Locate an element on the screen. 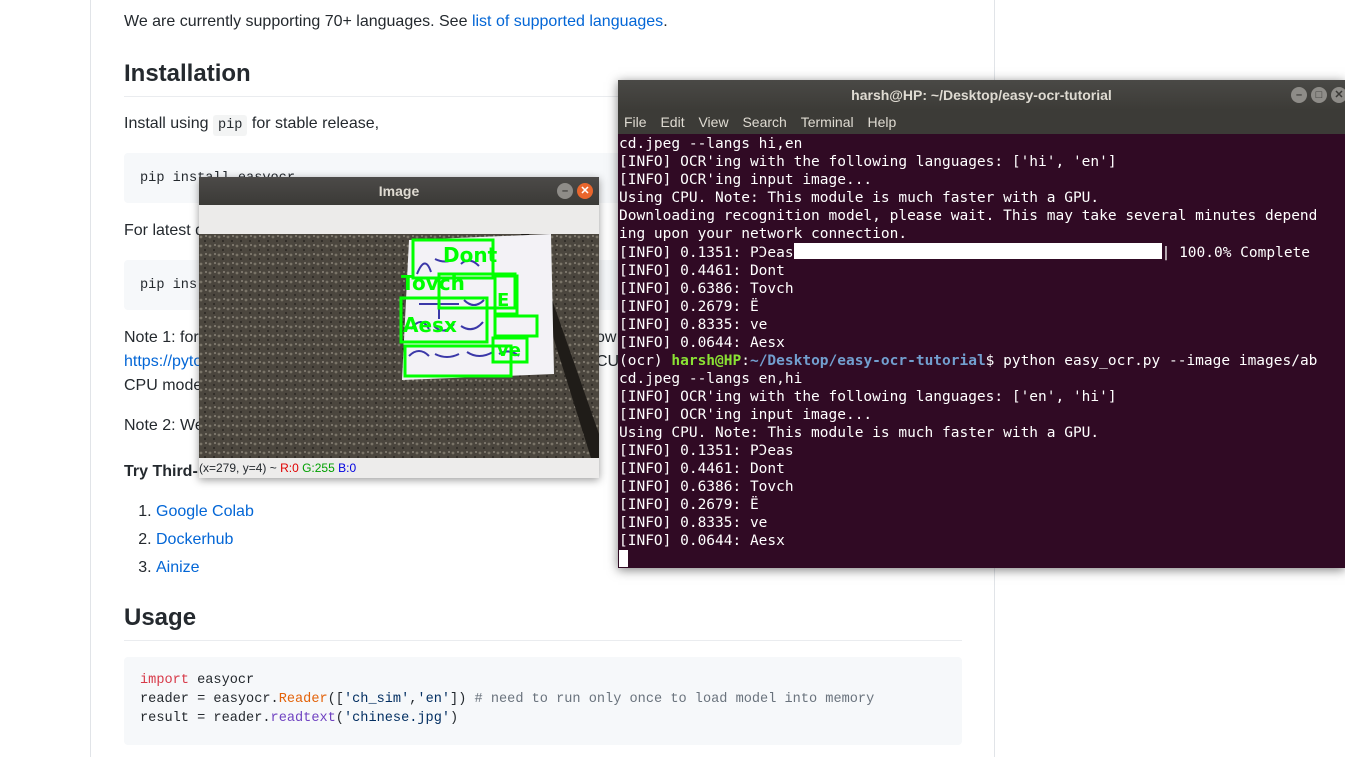 The height and width of the screenshot is (757, 1345). photo-canvas: Dont Tovch Aesx ve E is located at coordinates (399, 346).